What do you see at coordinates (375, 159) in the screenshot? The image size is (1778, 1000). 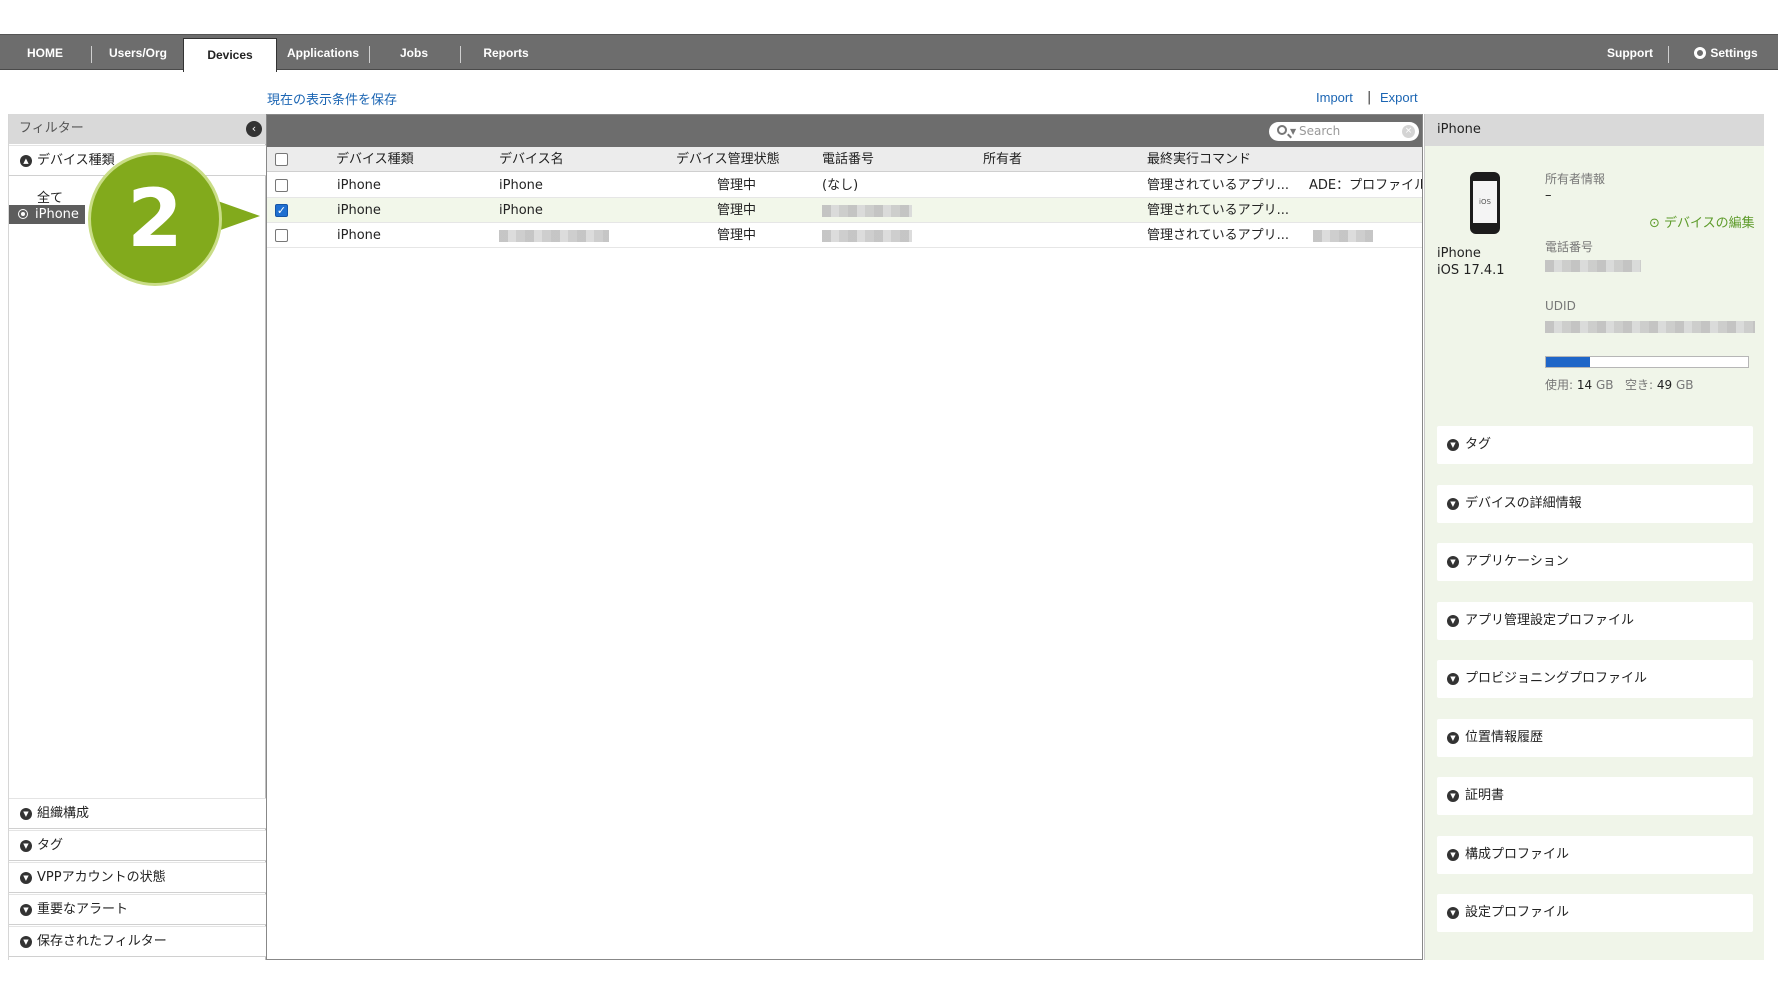 I see `column-header-device-type: デバイス種類` at bounding box center [375, 159].